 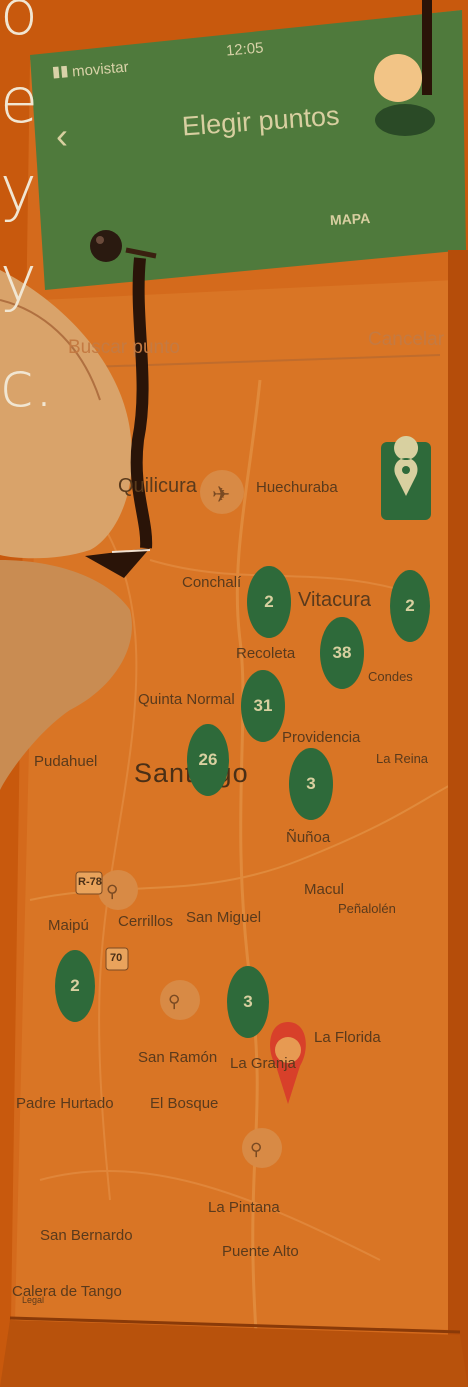 I want to click on place-label: Condes, so click(x=390, y=676).